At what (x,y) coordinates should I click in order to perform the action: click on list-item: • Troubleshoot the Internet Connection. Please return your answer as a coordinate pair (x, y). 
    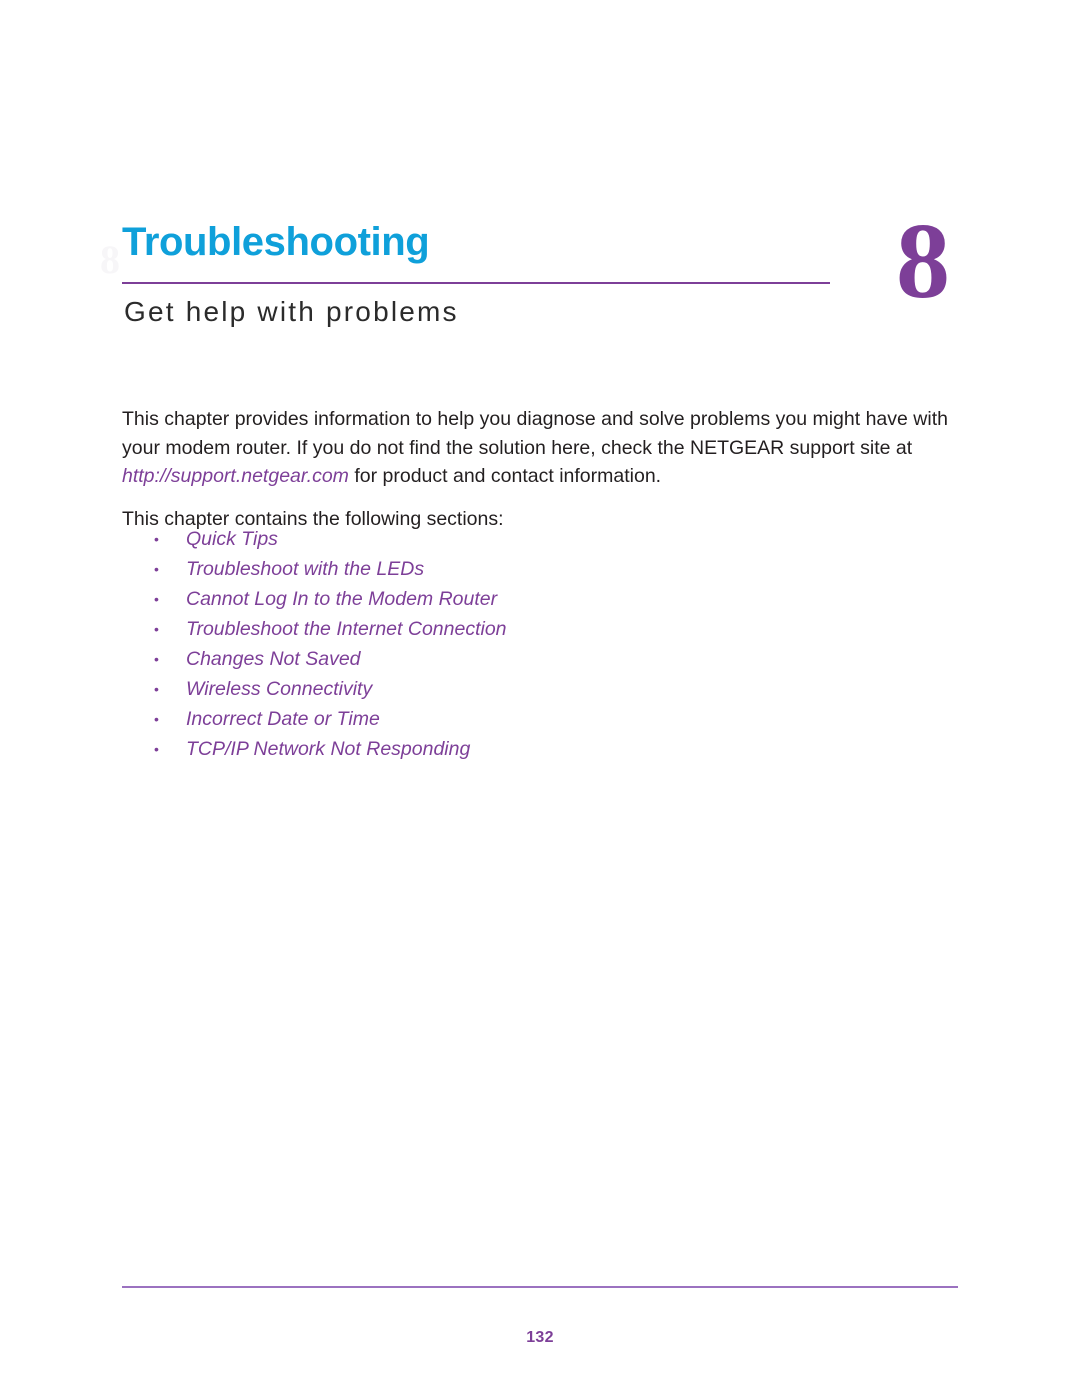
    Looking at the image, I should click on (502, 629).